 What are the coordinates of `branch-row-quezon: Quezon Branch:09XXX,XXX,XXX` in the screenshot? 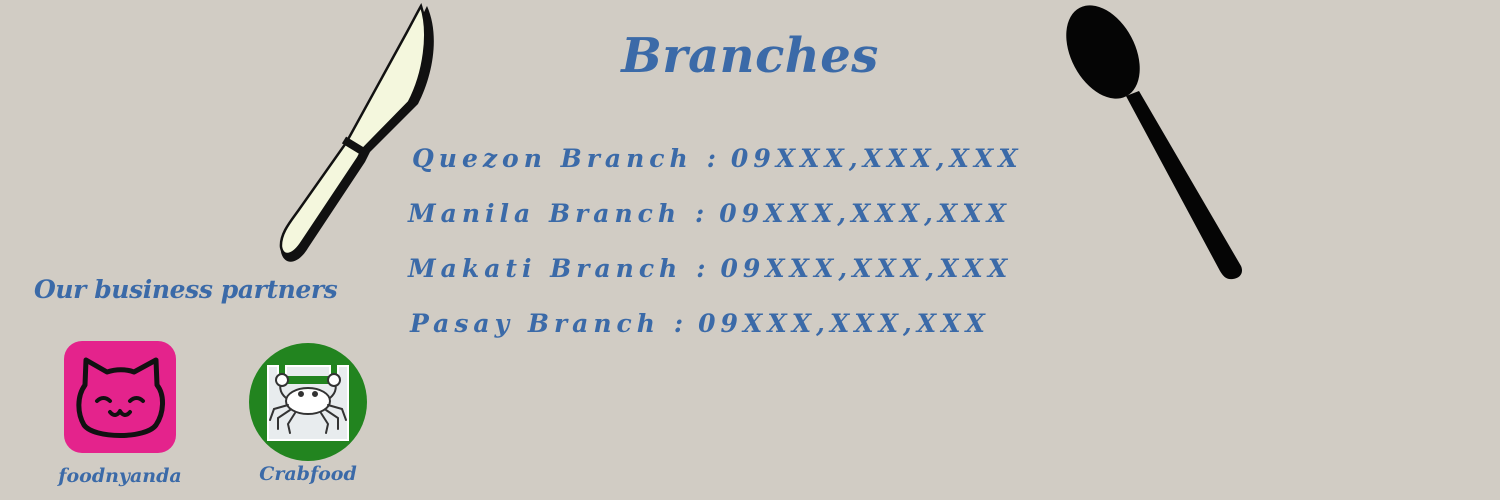 It's located at (717, 158).